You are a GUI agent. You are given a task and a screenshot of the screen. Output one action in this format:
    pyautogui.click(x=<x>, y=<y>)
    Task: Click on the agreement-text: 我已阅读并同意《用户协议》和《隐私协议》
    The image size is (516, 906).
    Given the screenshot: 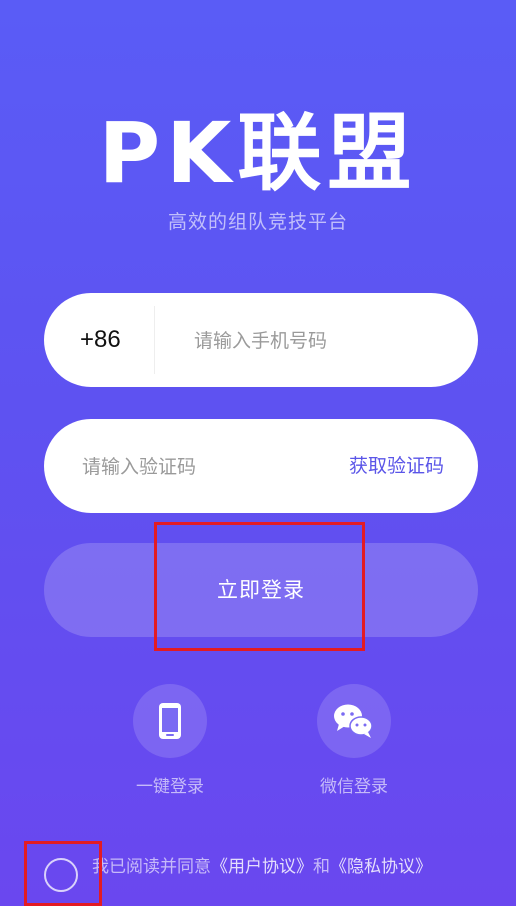 What is the action you would take?
    pyautogui.click(x=282, y=867)
    